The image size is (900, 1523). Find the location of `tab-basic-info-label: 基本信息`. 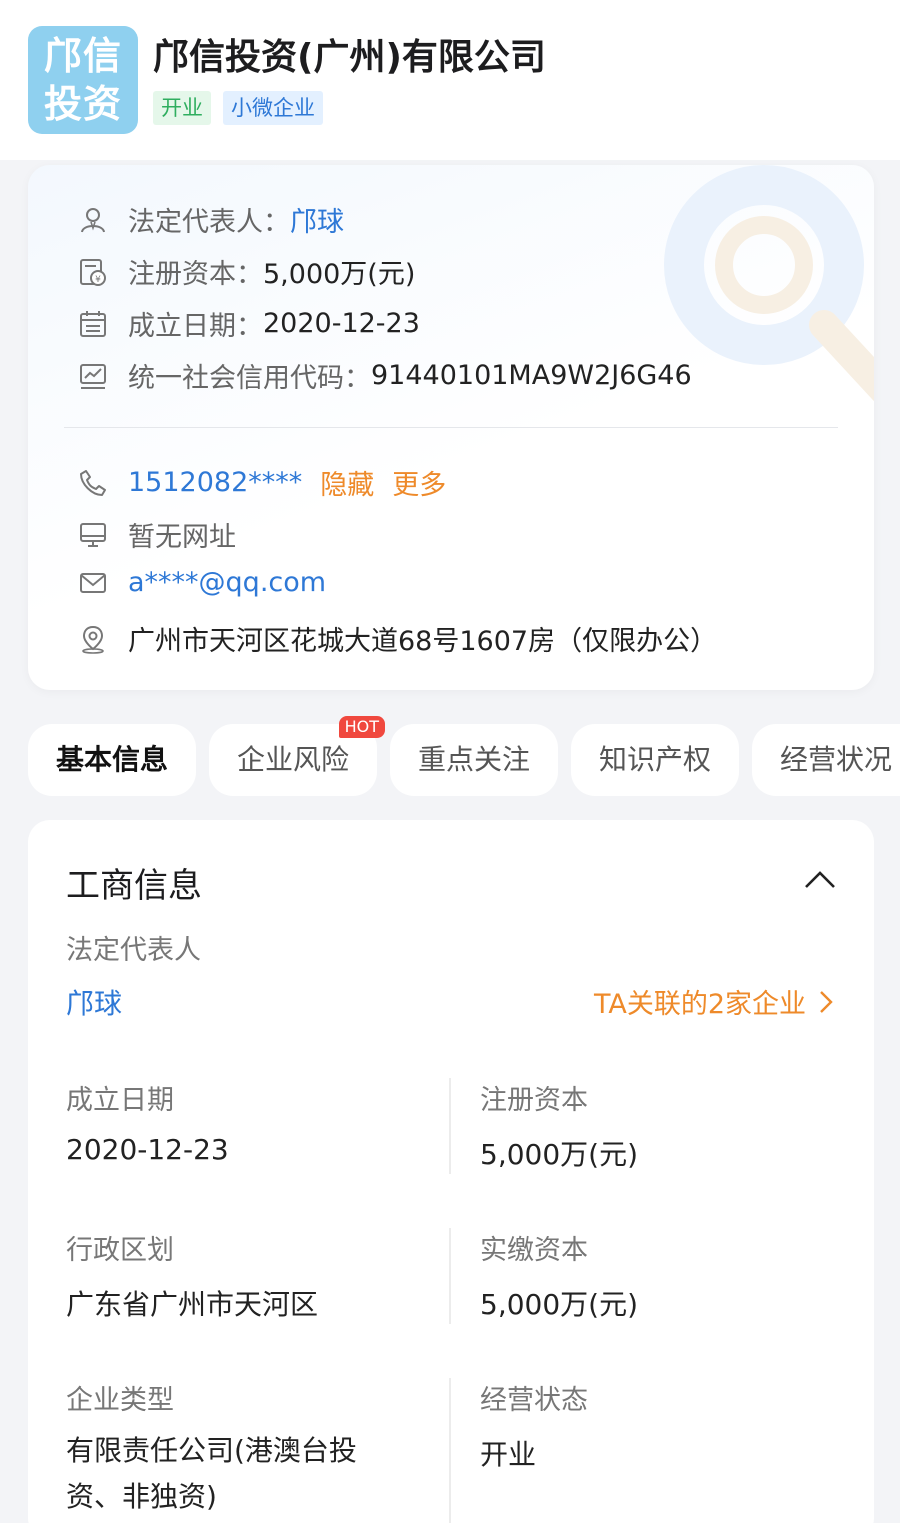

tab-basic-info-label: 基本信息 is located at coordinates (111, 759).